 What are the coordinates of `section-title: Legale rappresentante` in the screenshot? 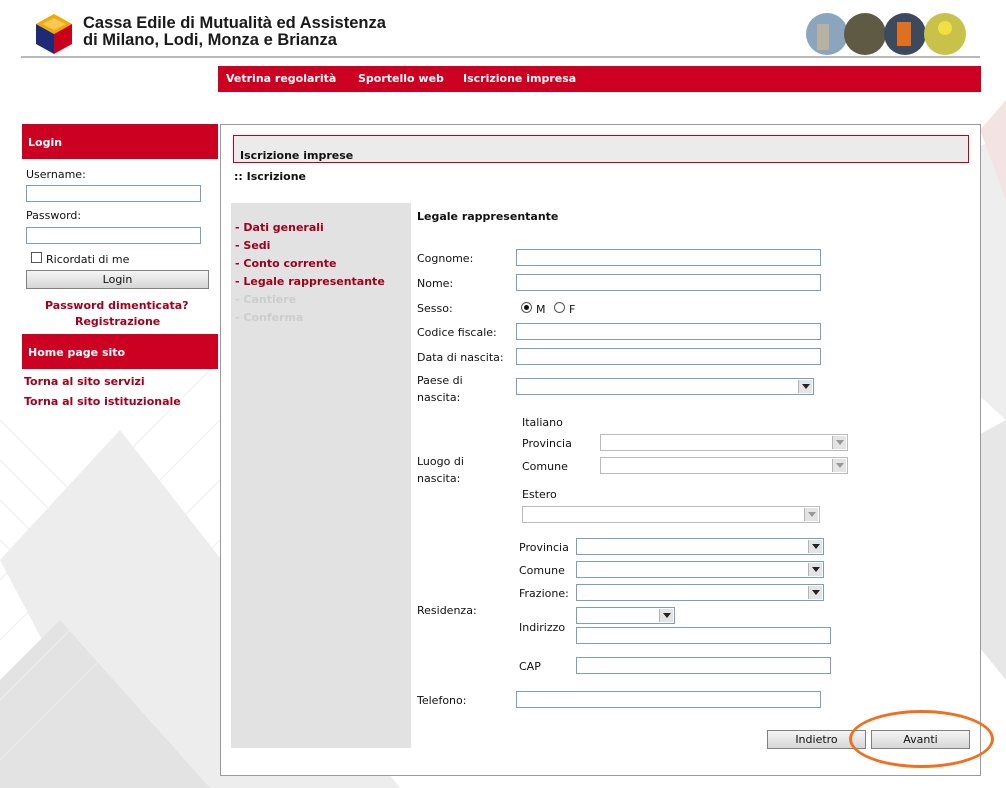 It's located at (488, 216).